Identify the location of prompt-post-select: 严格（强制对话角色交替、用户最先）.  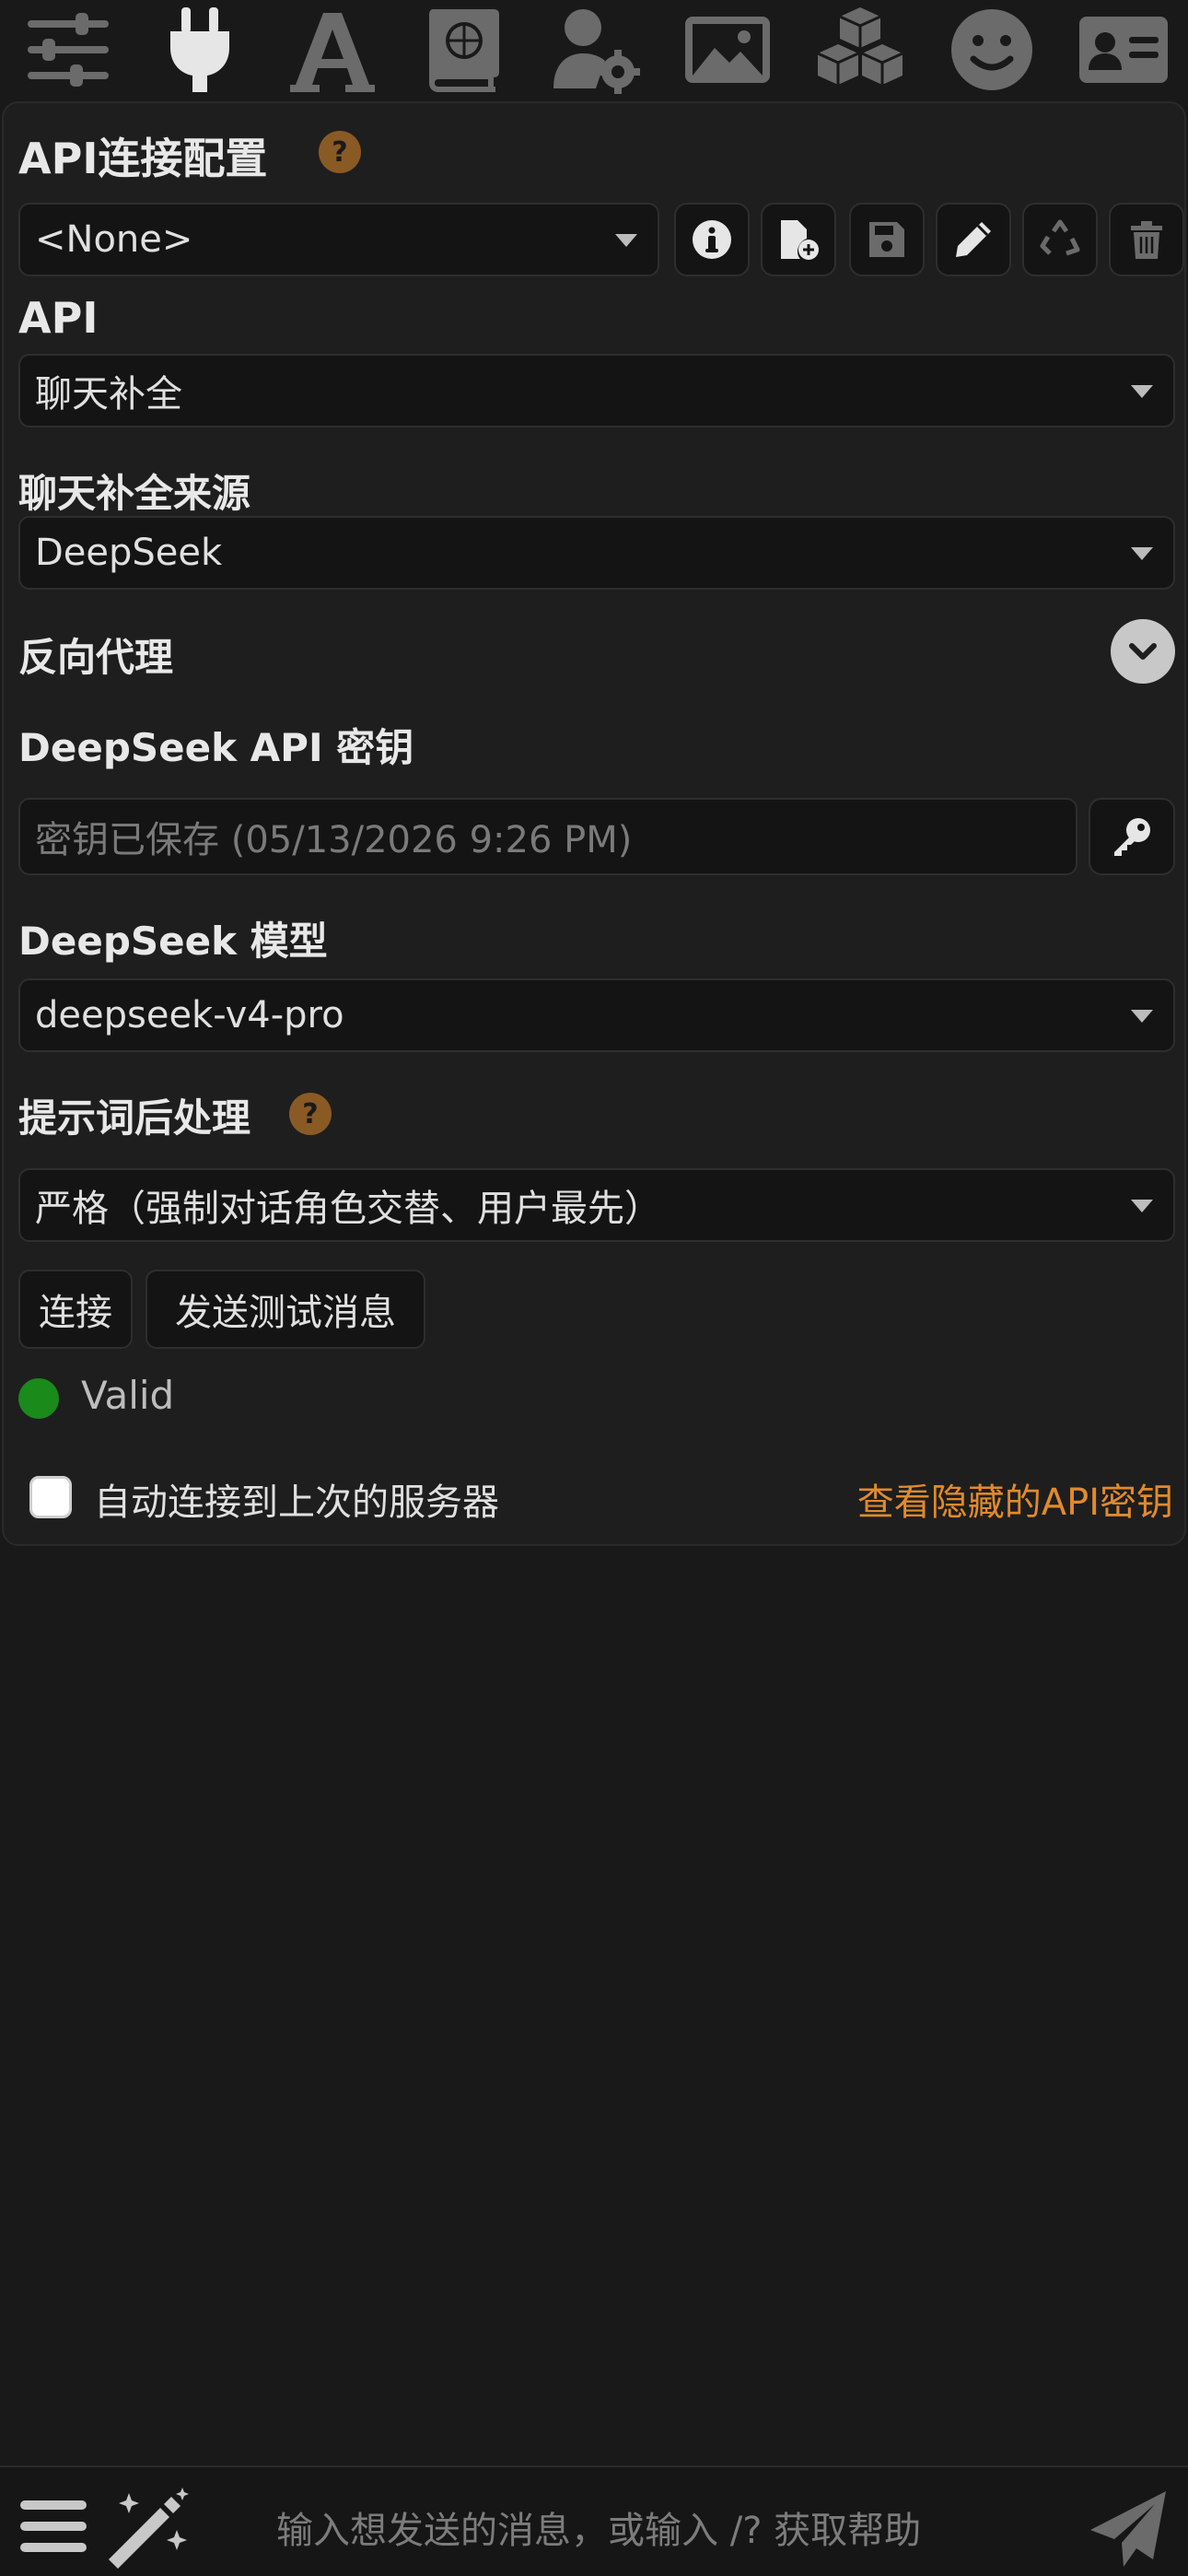
(596, 1205).